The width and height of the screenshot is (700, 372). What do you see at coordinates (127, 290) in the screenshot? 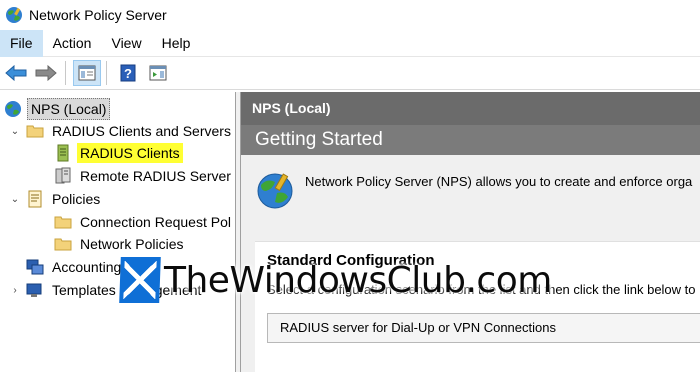
I see `tree-item-label: Templates Management` at bounding box center [127, 290].